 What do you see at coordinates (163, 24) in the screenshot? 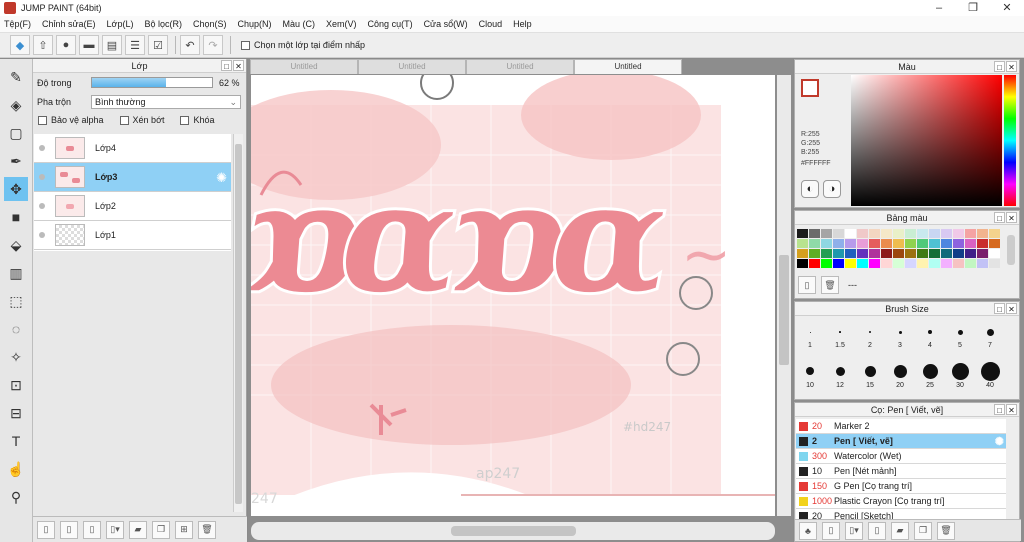
I see `menu-filter: Bộ lọc(R)` at bounding box center [163, 24].